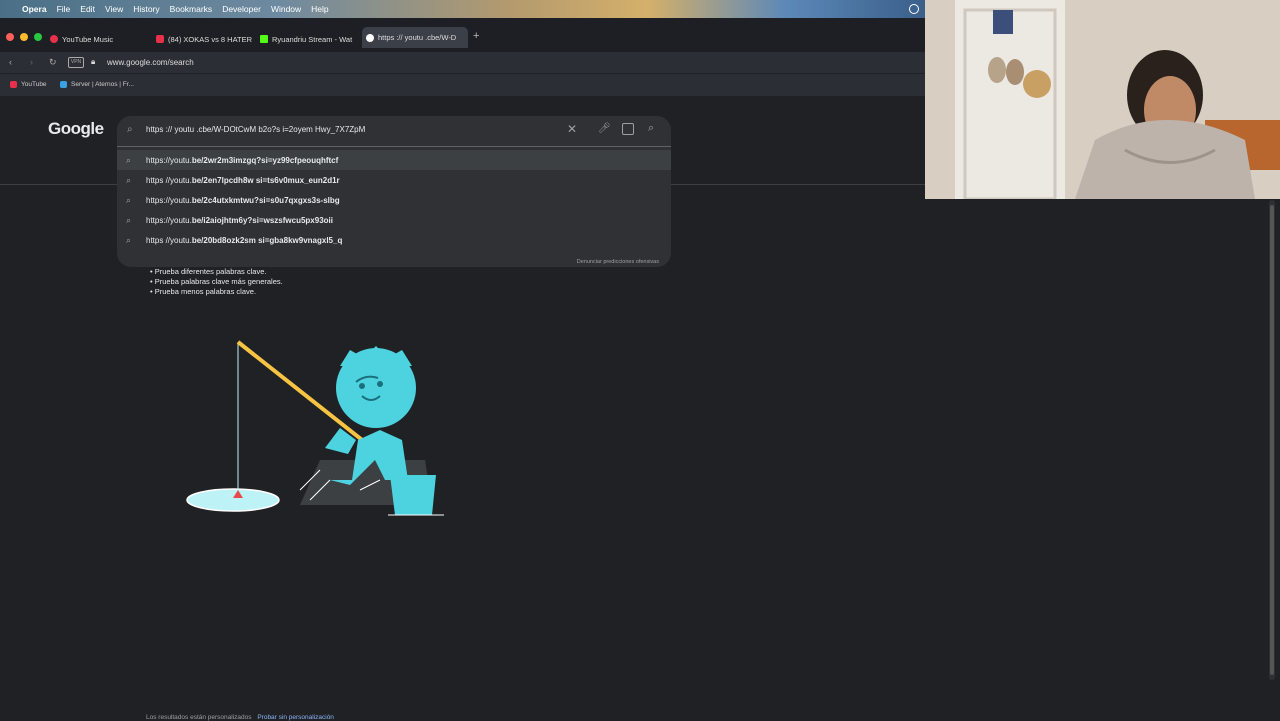 This screenshot has height=721, width=1280. I want to click on page-scrollbar, so click(1272, 440).